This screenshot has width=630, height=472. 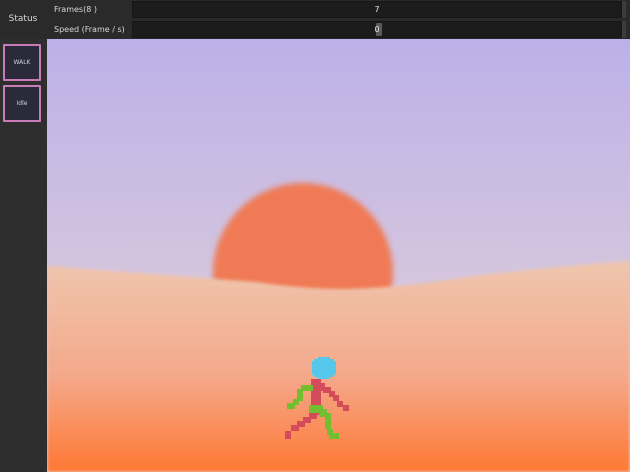 I want to click on status-label: Status, so click(x=23, y=19).